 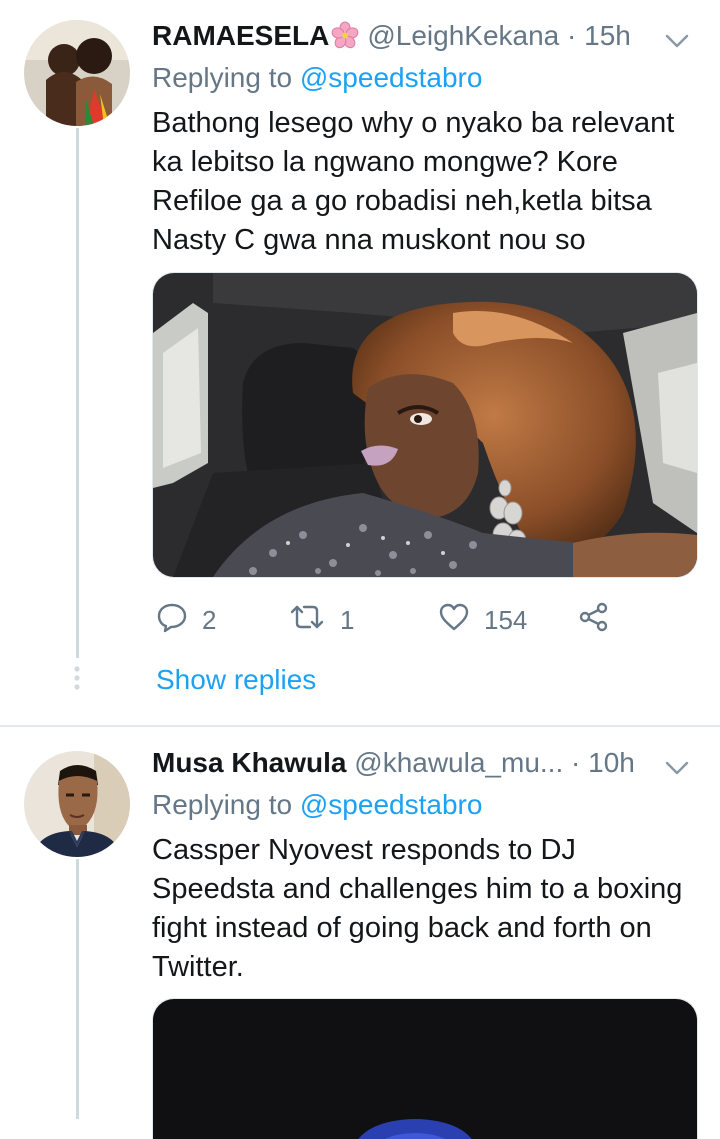 I want to click on media-photo, so click(x=425, y=1069).